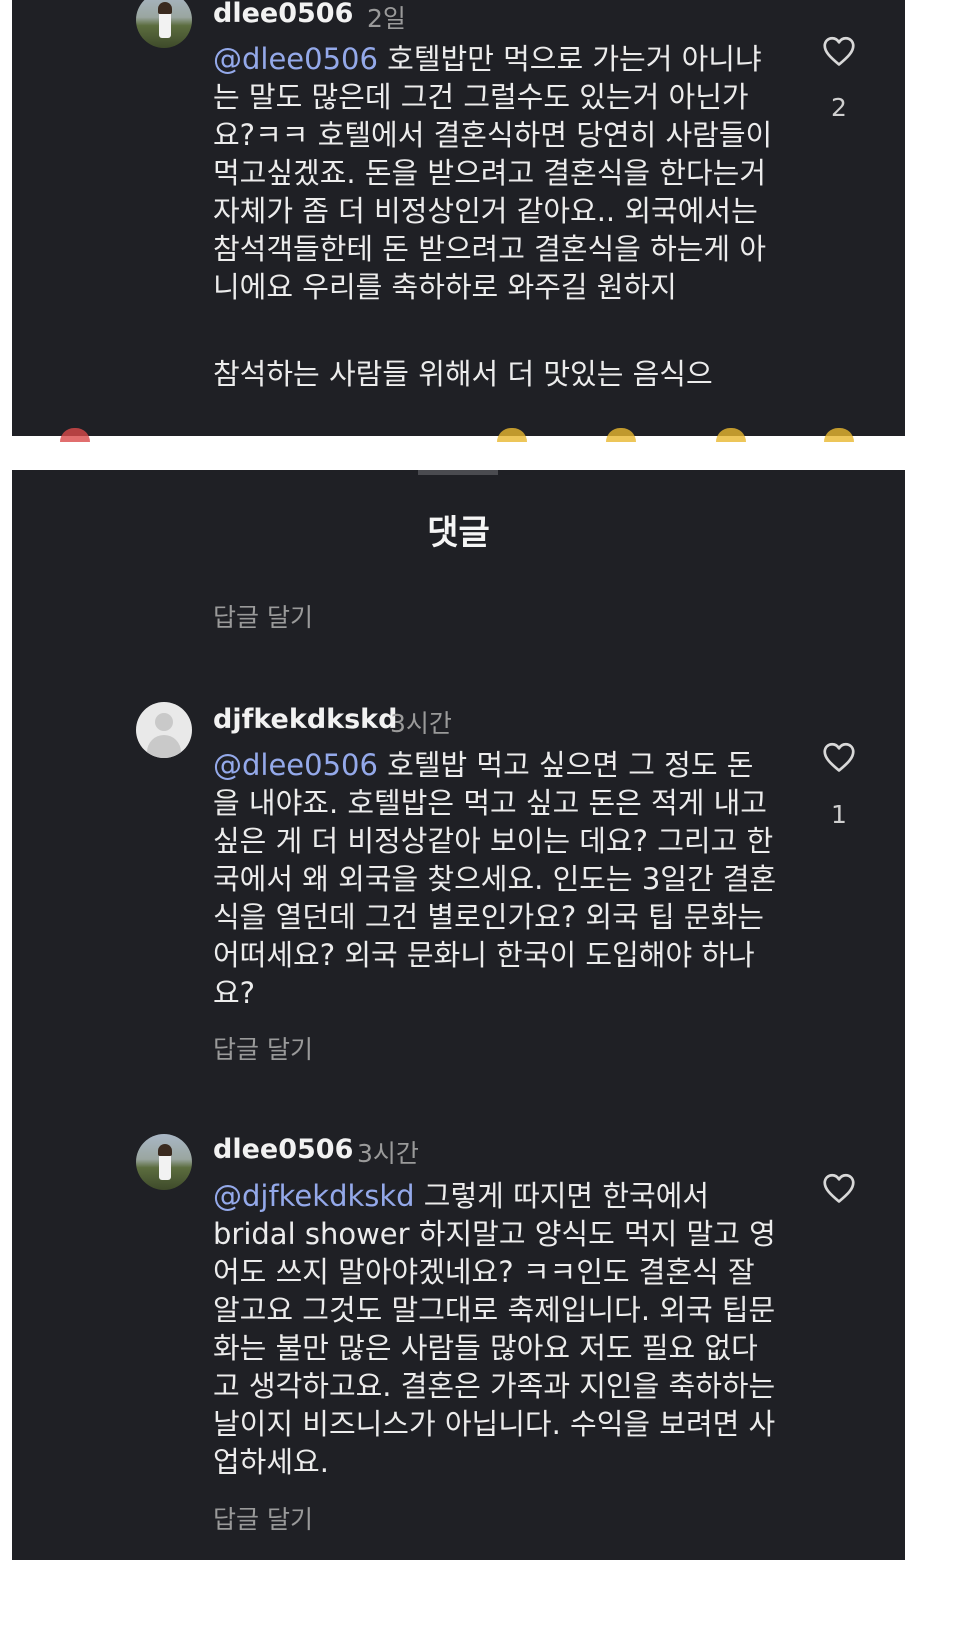  What do you see at coordinates (463, 374) in the screenshot?
I see `comment-text-continued: 참석하는 사람들 위해서 더 맛있는 음식으` at bounding box center [463, 374].